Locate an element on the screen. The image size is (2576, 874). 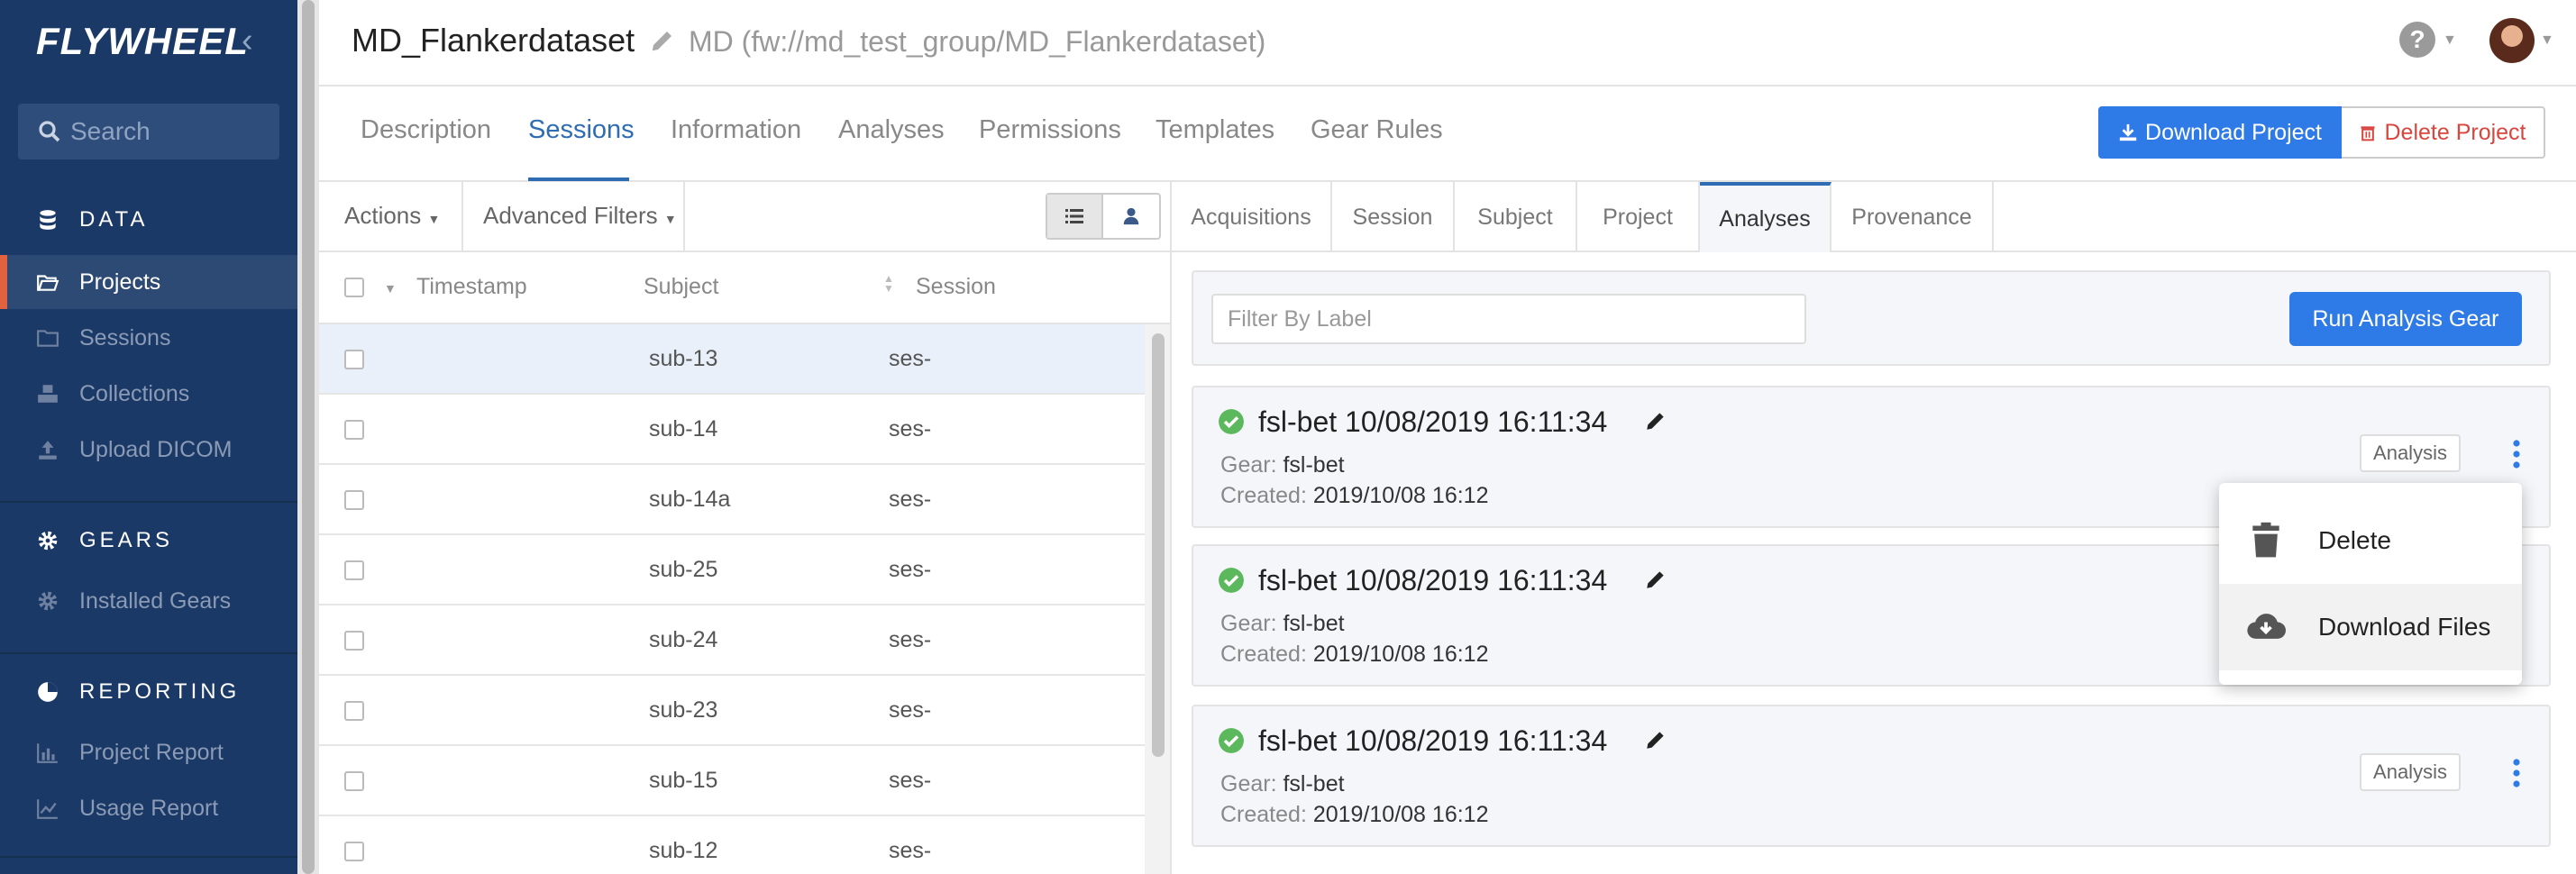
actions-dropdown: Actions ▼ is located at coordinates (392, 216).